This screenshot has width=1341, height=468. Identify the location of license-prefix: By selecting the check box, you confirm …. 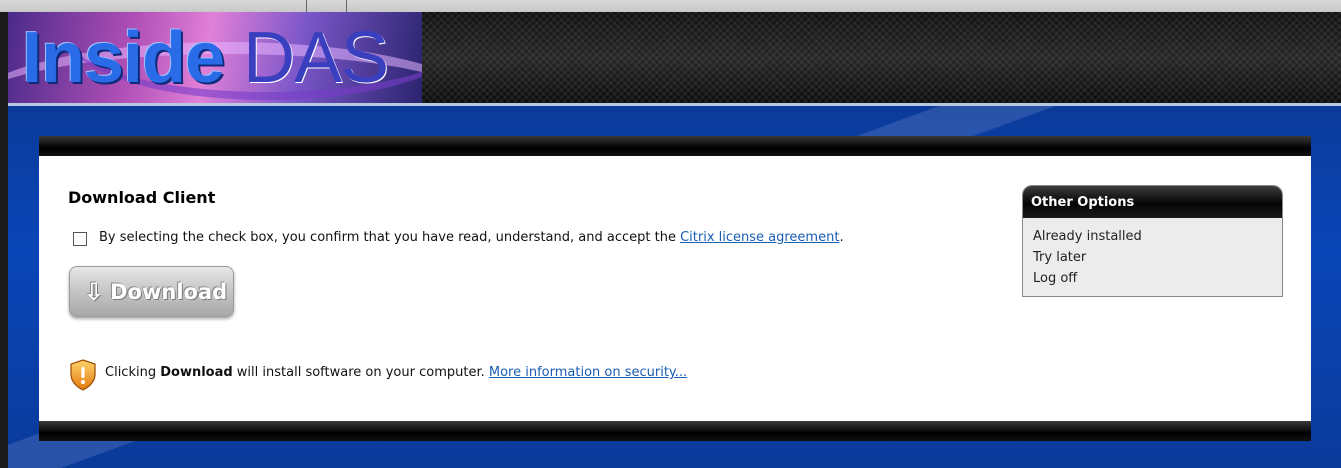
(390, 237).